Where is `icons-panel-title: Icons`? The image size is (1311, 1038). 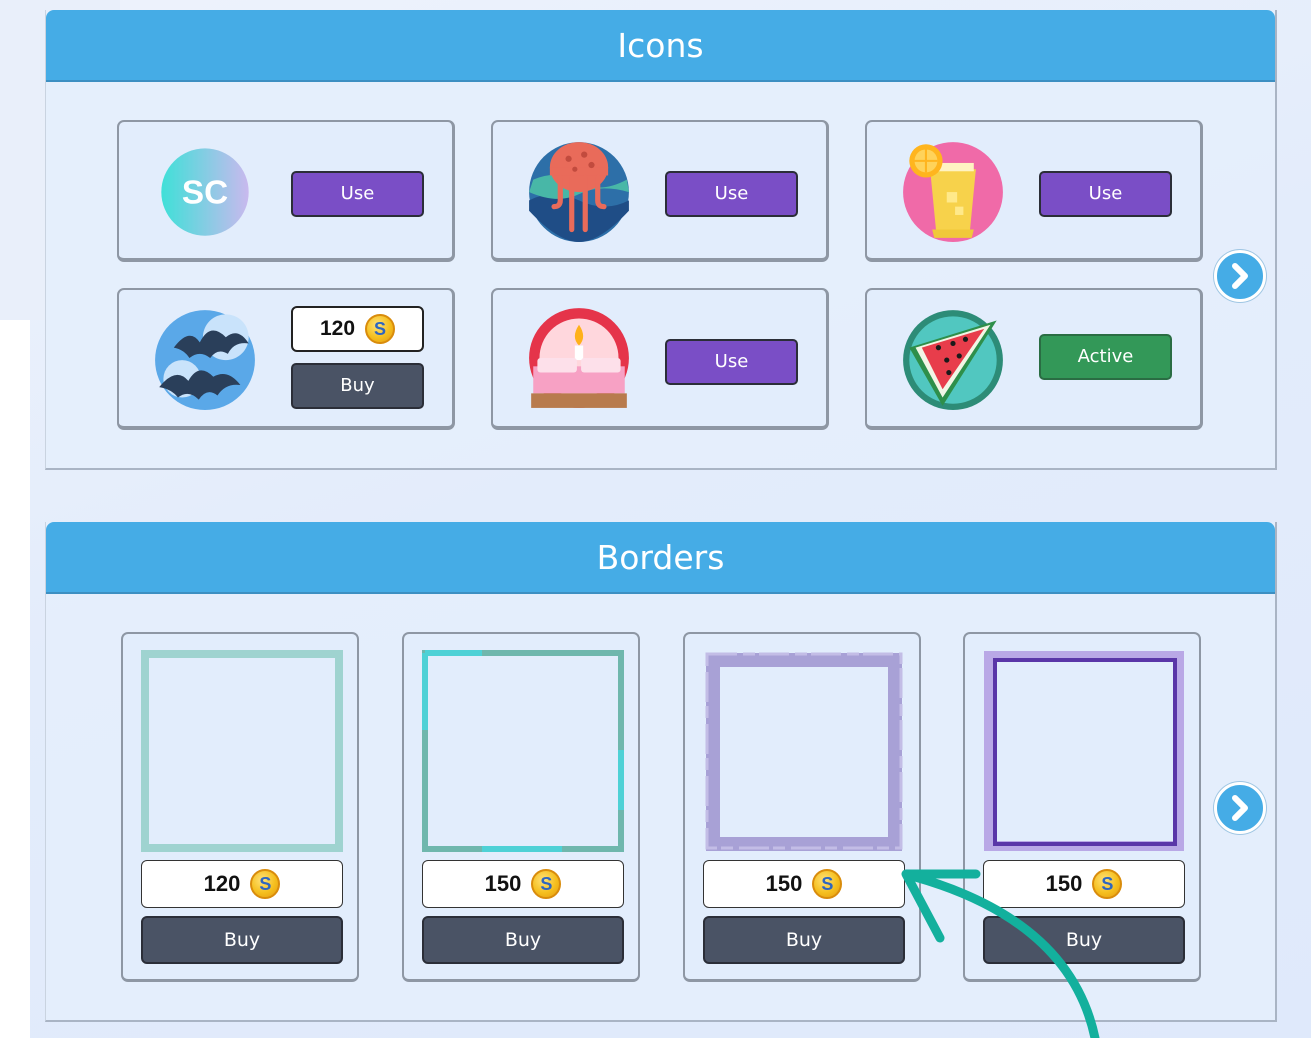 icons-panel-title: Icons is located at coordinates (660, 46).